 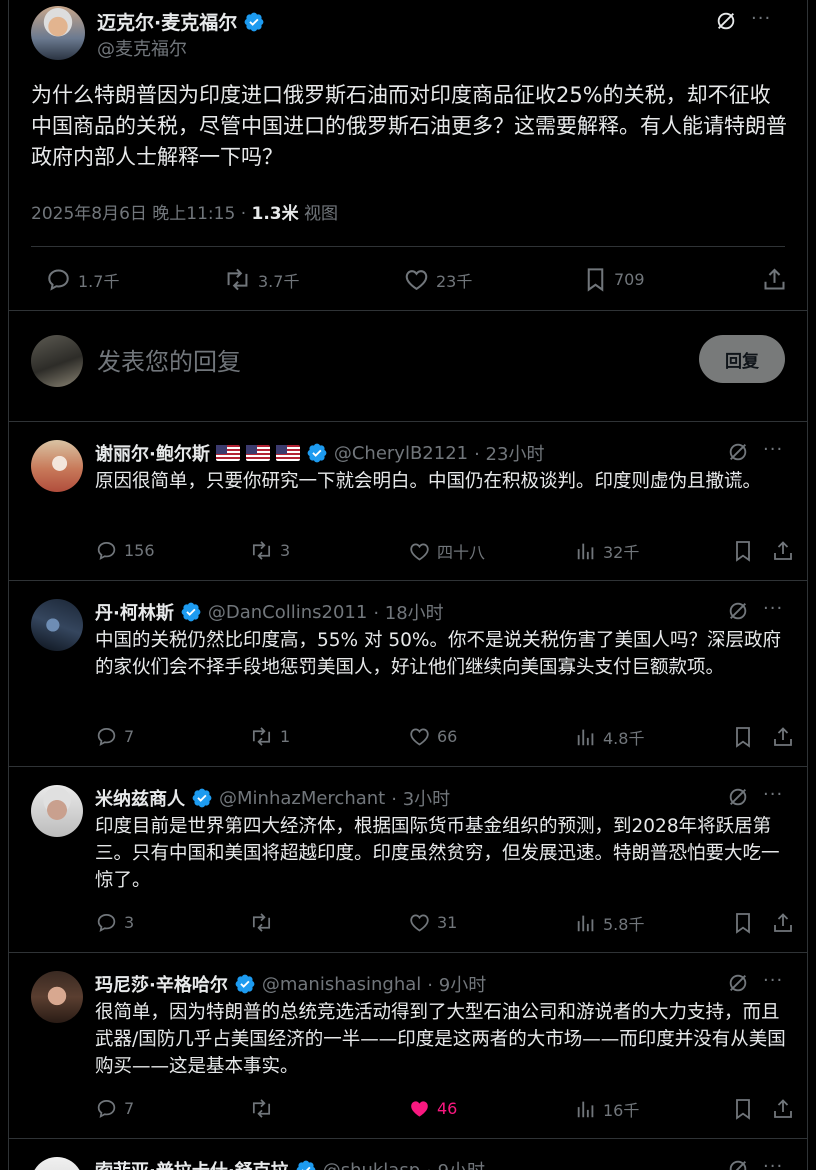 What do you see at coordinates (624, 738) in the screenshot?
I see `view-count: 4.8千` at bounding box center [624, 738].